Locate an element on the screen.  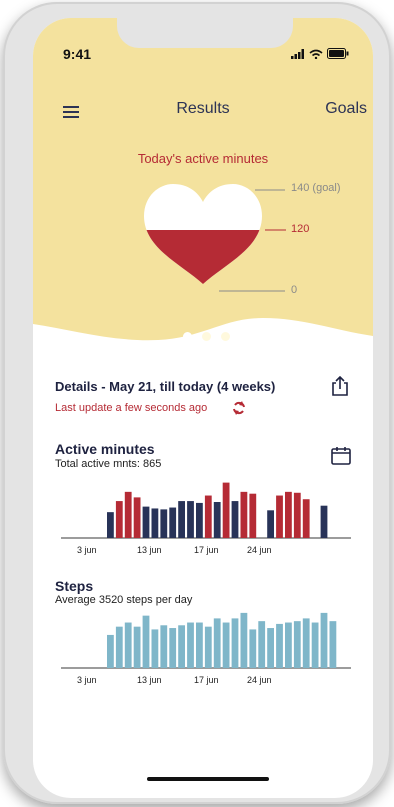
signal-icon is located at coordinates (297, 53).